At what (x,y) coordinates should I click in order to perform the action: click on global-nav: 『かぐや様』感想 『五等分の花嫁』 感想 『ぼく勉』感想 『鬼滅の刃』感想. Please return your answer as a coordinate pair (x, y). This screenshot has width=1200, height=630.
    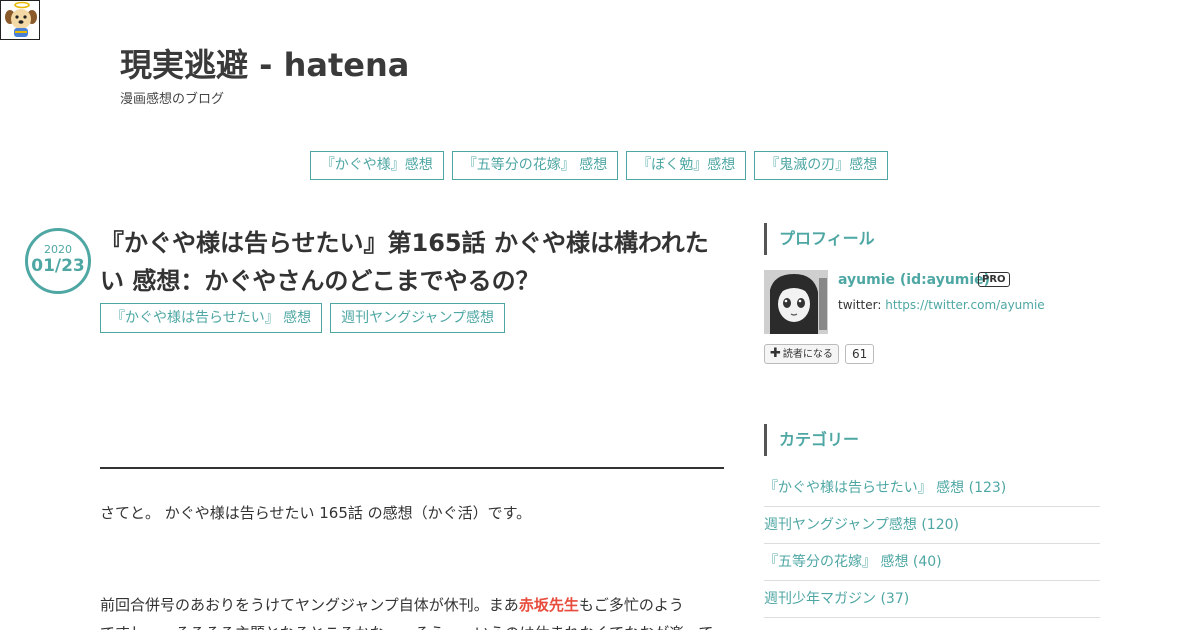
    Looking at the image, I should click on (600, 165).